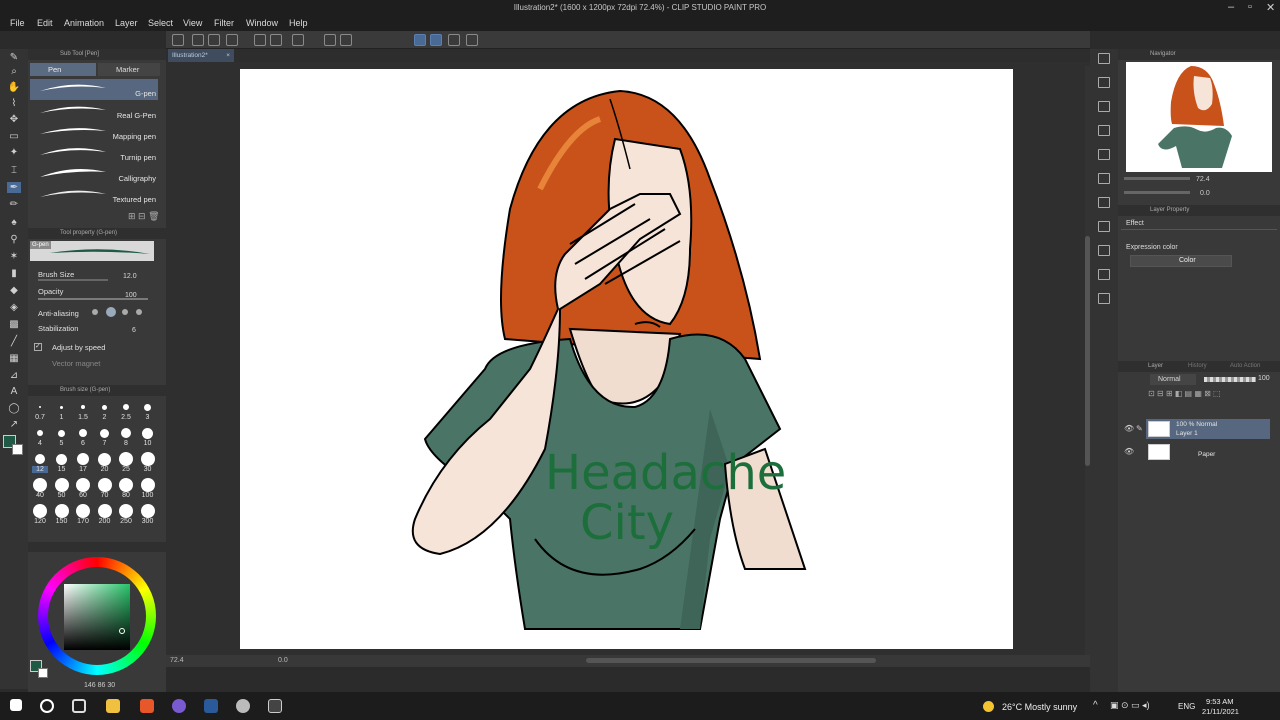 The image size is (1280, 720). I want to click on menu-filter: Filter, so click(224, 23).